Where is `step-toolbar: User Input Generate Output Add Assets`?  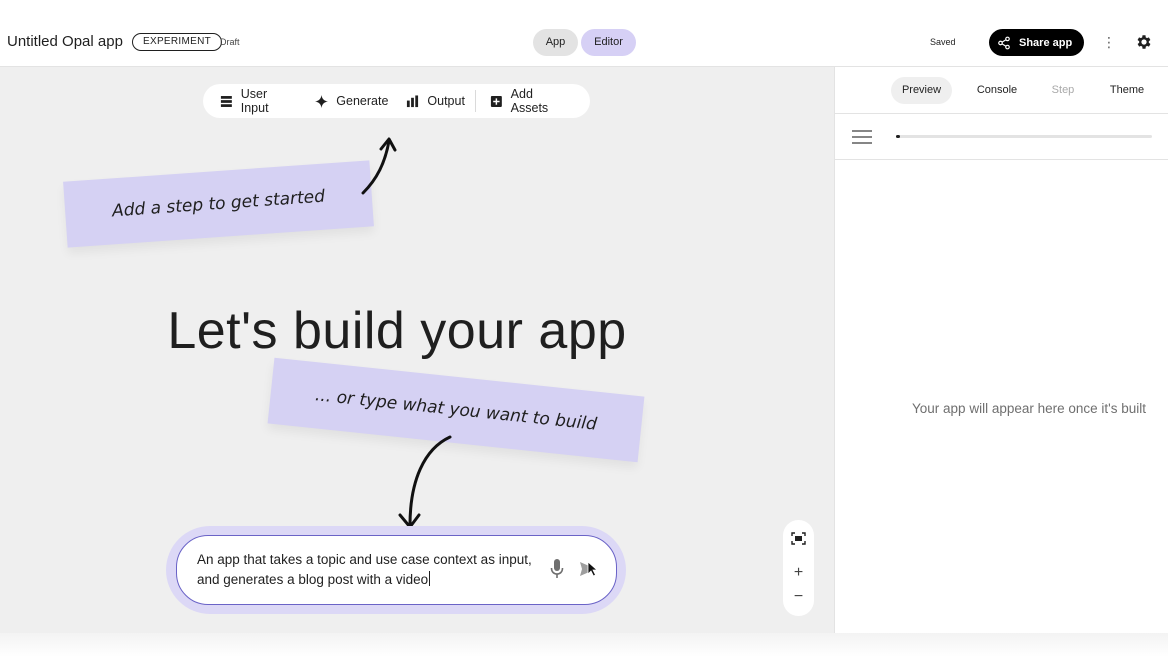
step-toolbar: User Input Generate Output Add Assets is located at coordinates (396, 101).